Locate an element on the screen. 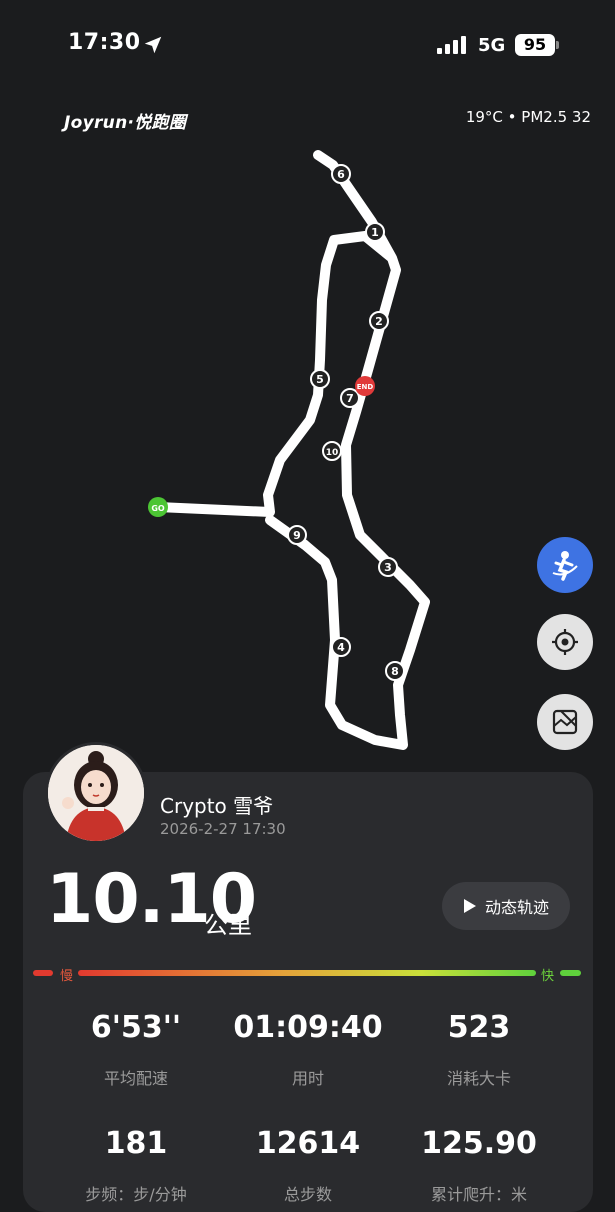 This screenshot has height=1212, width=615. pace-gradient-bar is located at coordinates (307, 973).